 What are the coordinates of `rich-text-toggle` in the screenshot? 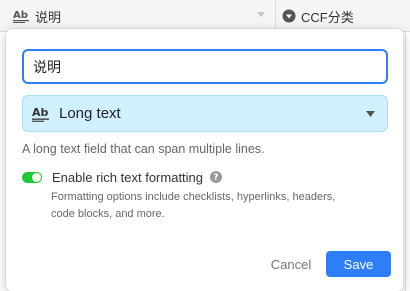 It's located at (32, 177).